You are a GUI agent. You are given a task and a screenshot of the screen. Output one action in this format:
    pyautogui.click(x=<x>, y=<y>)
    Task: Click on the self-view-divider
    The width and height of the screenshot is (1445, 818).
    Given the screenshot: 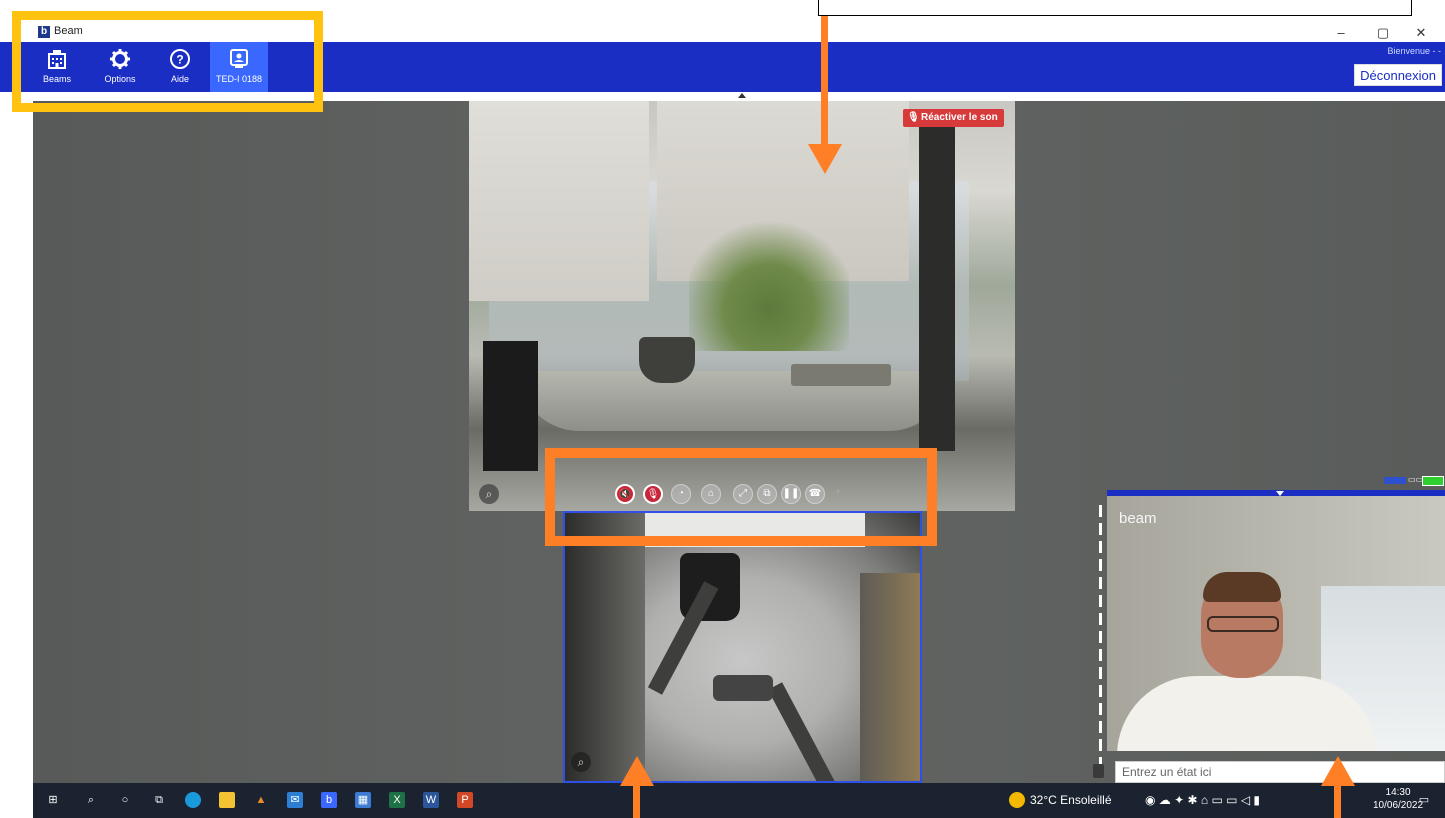 What is the action you would take?
    pyautogui.click(x=1100, y=640)
    